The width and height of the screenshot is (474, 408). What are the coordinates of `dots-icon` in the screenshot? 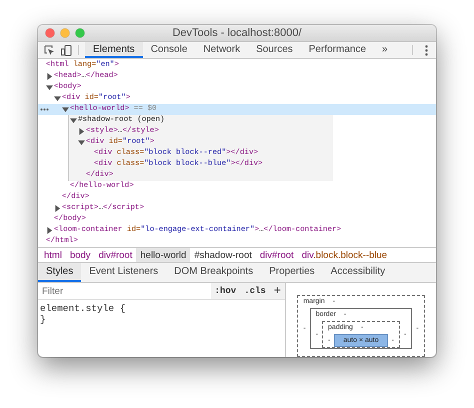 It's located at (44, 109).